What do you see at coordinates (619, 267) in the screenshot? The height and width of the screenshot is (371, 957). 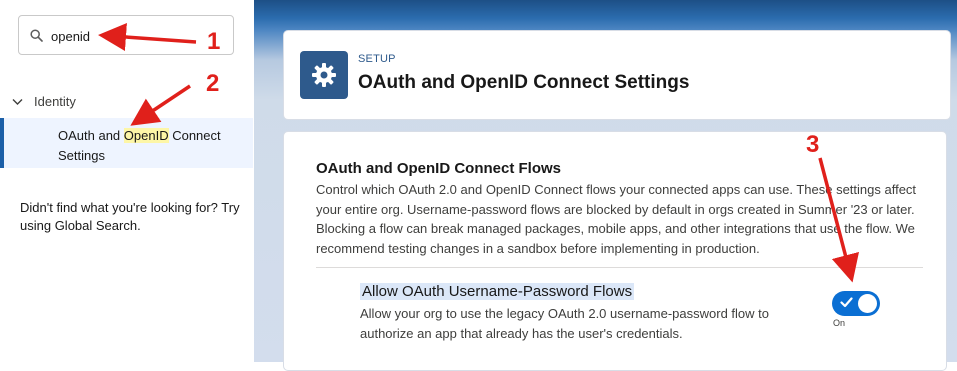 I see `divider` at bounding box center [619, 267].